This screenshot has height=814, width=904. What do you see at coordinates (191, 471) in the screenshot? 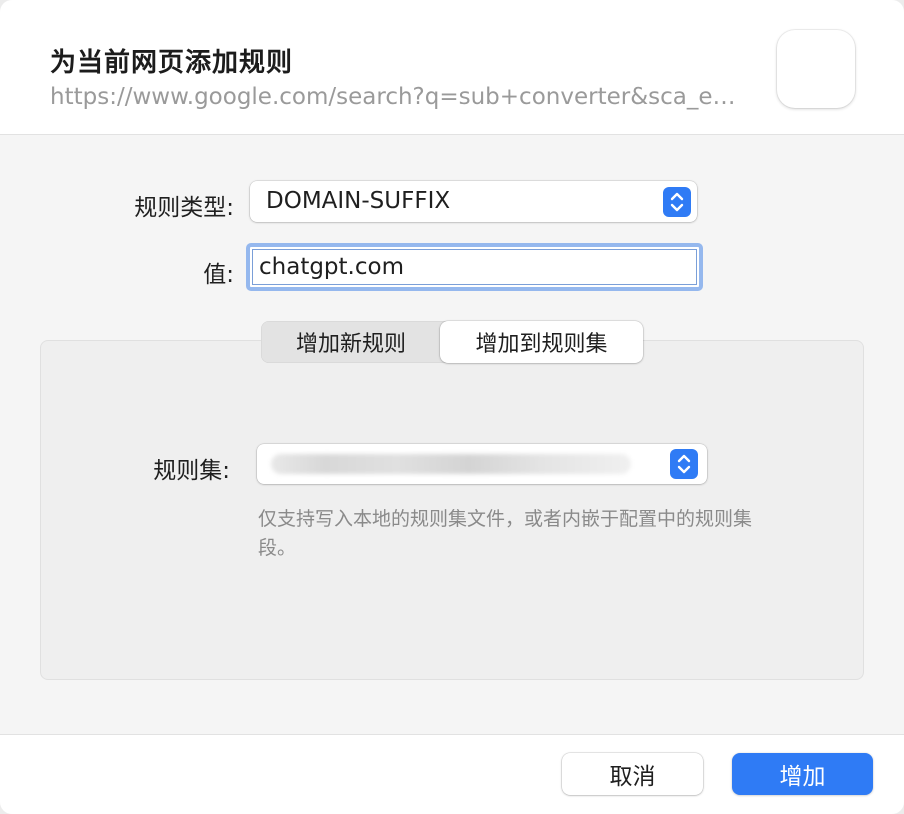
I see `ruleset-label: 规则集:` at bounding box center [191, 471].